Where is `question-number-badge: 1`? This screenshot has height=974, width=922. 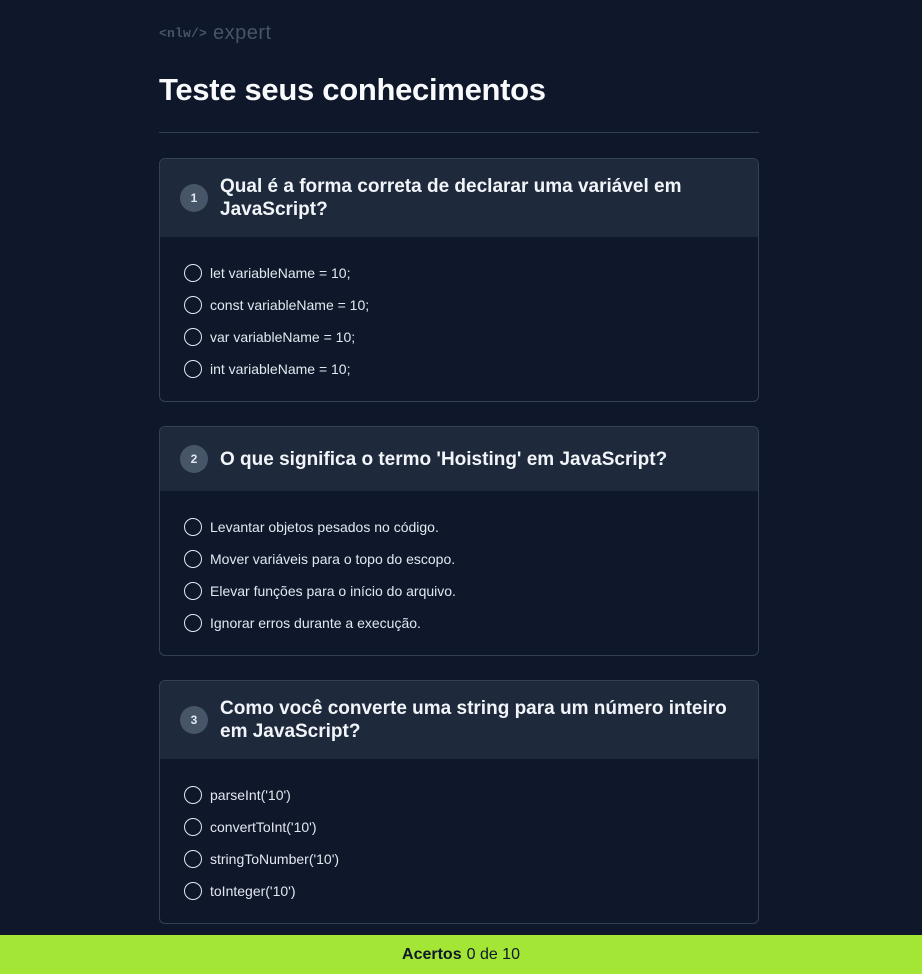 question-number-badge: 1 is located at coordinates (194, 198).